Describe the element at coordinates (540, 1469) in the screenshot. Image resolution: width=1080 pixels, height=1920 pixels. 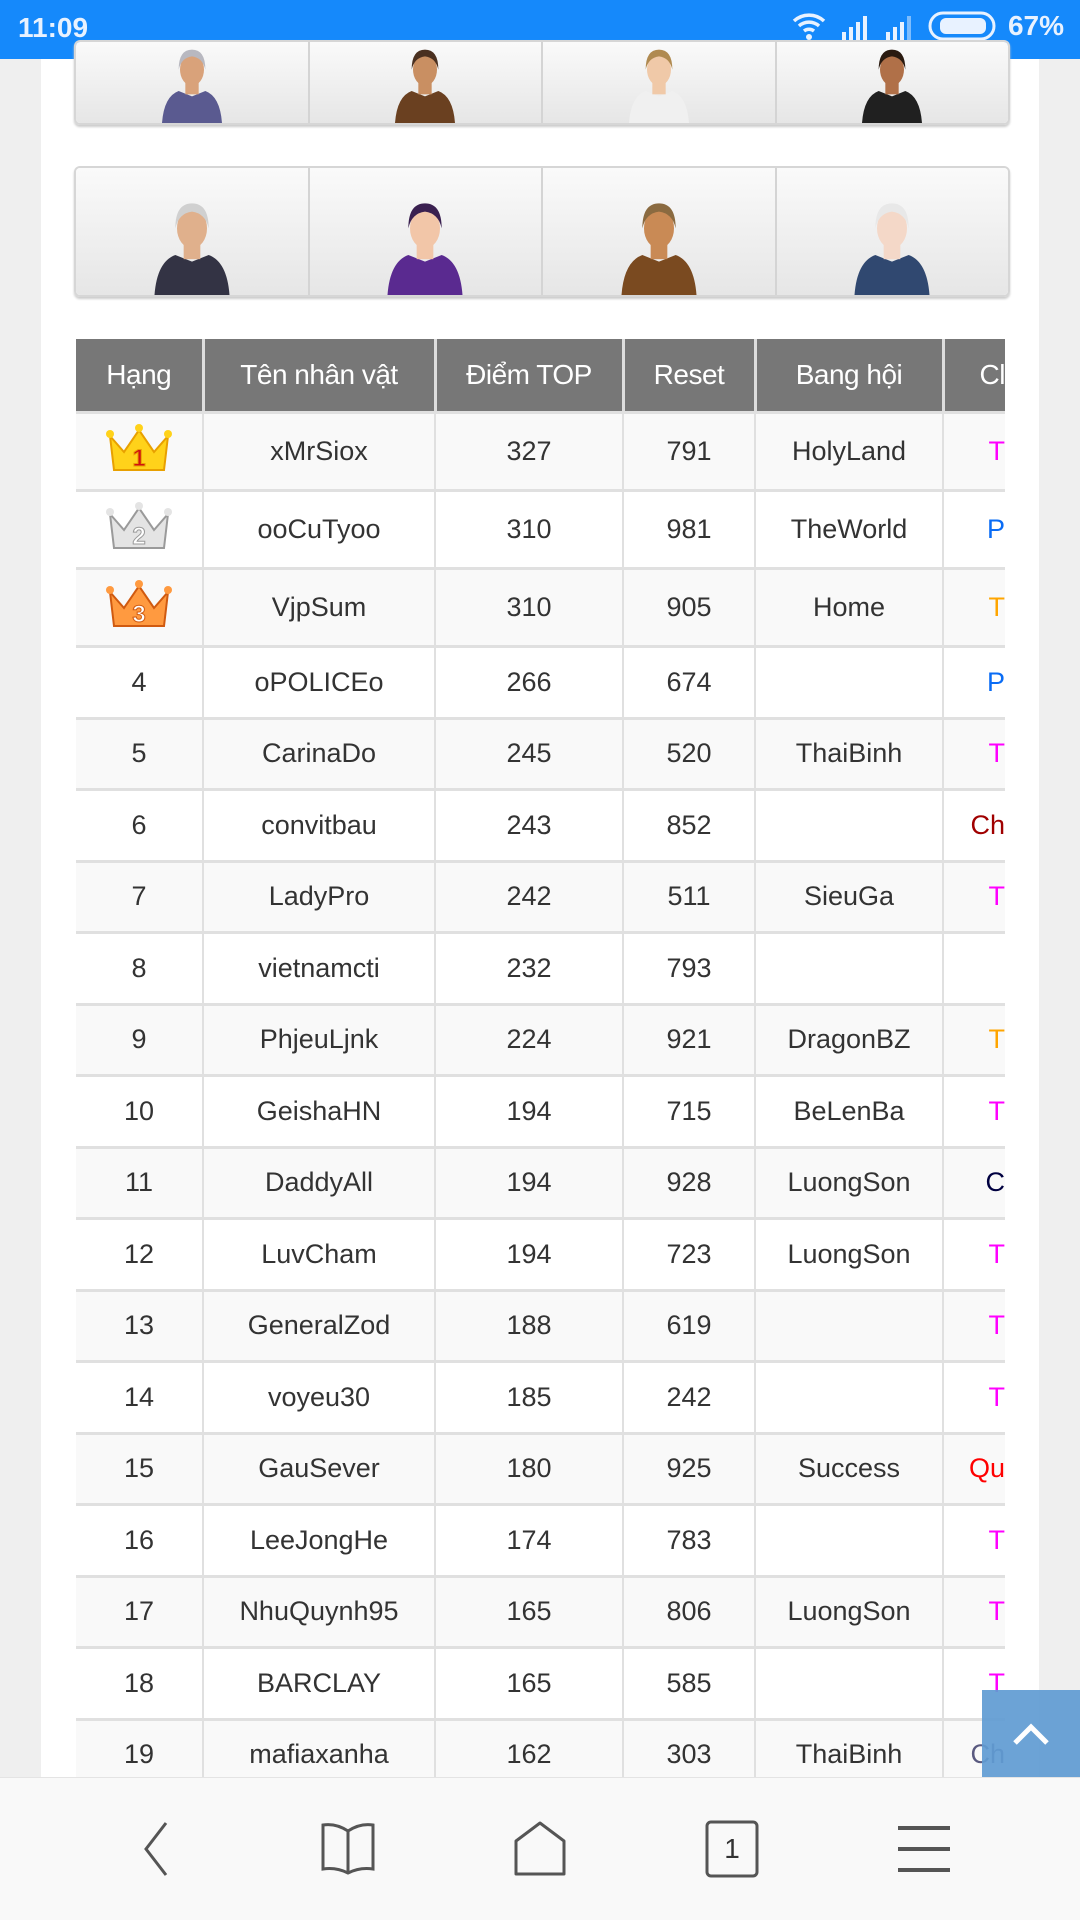
I see `table-row: 15 GauSever 180 925 Success Qu` at that location.